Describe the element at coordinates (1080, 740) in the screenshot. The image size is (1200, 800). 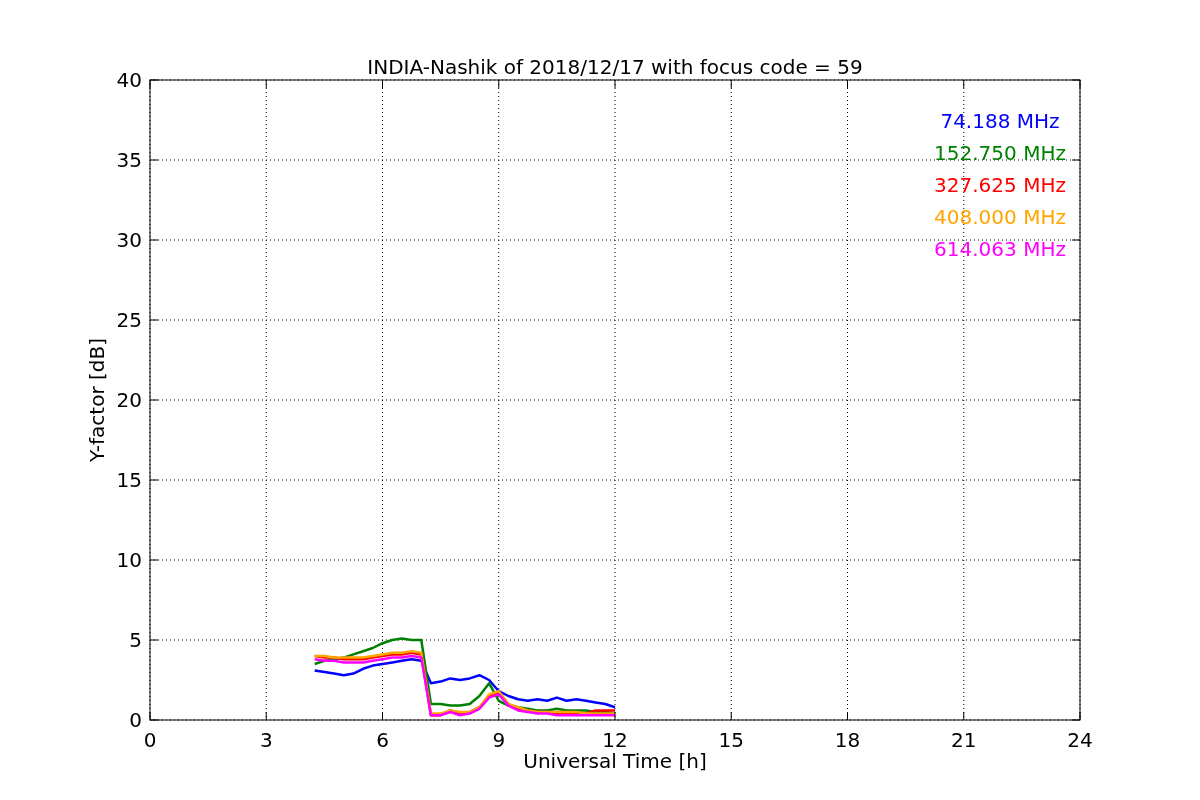
I see `x-tick-label: 24` at that location.